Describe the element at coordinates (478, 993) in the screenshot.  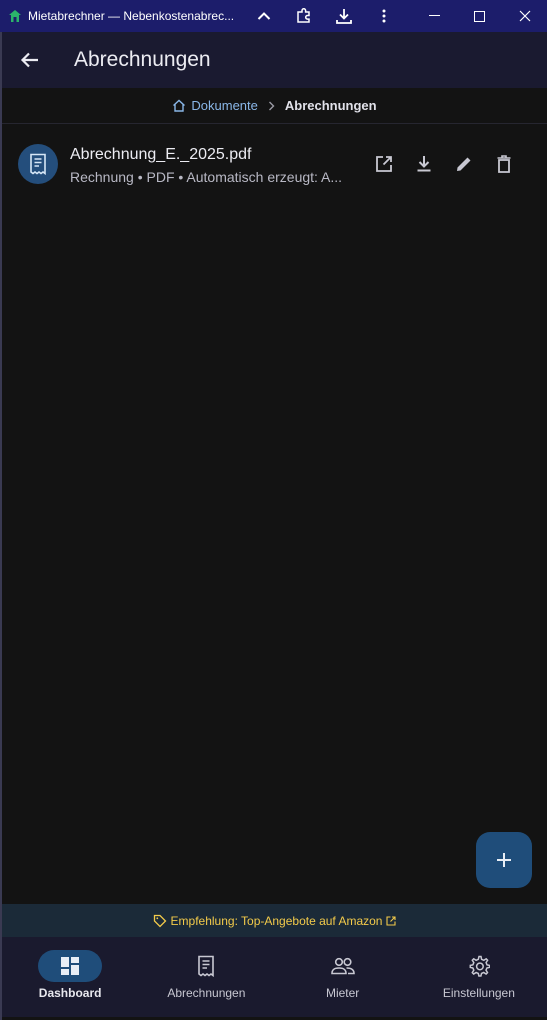
I see `nav-label-einstellungen: Einstellungen` at that location.